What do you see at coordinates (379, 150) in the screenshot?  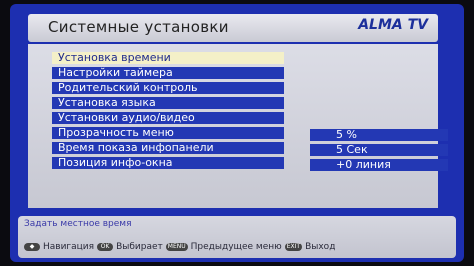 I see `infopanel-time-value: 5 Сек` at bounding box center [379, 150].